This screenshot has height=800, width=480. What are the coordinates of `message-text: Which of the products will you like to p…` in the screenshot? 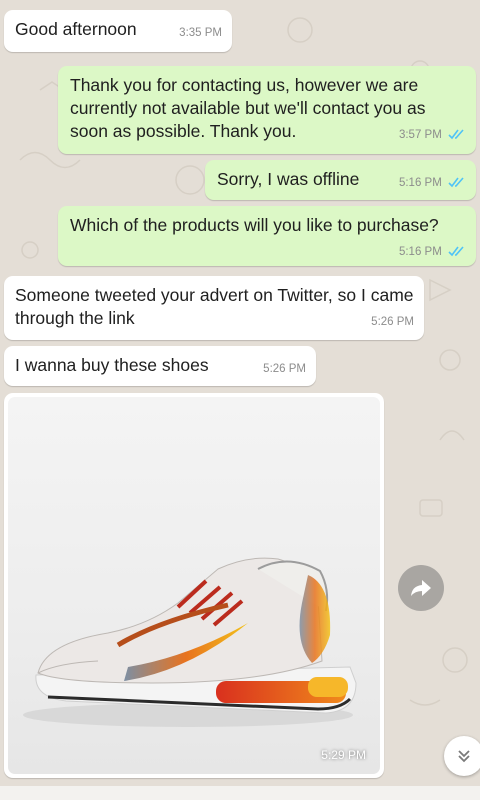 It's located at (254, 225).